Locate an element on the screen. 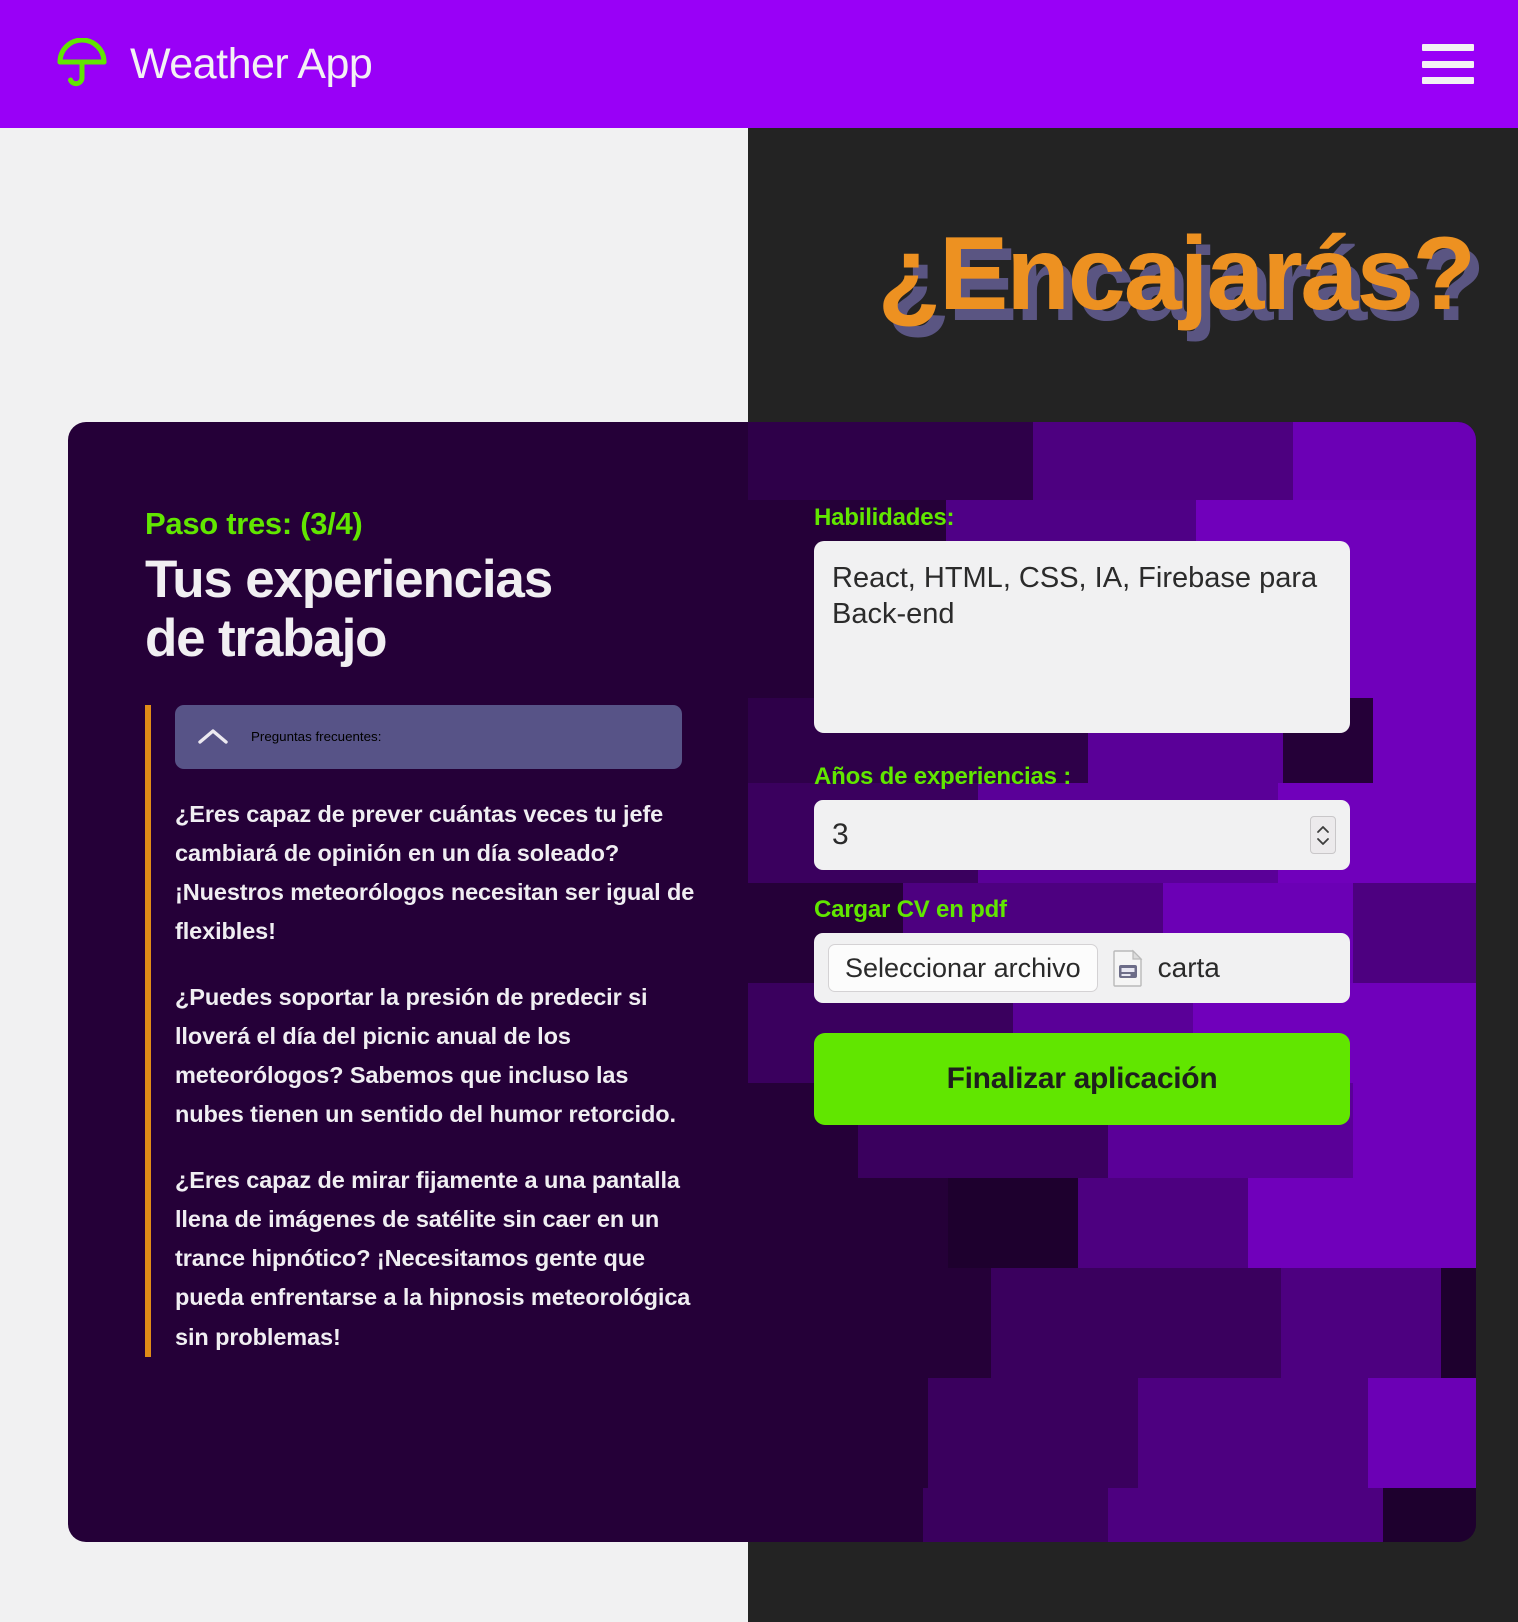 The width and height of the screenshot is (1518, 1622). cv-upload-label: Cargar CV en pdf is located at coordinates (910, 909).